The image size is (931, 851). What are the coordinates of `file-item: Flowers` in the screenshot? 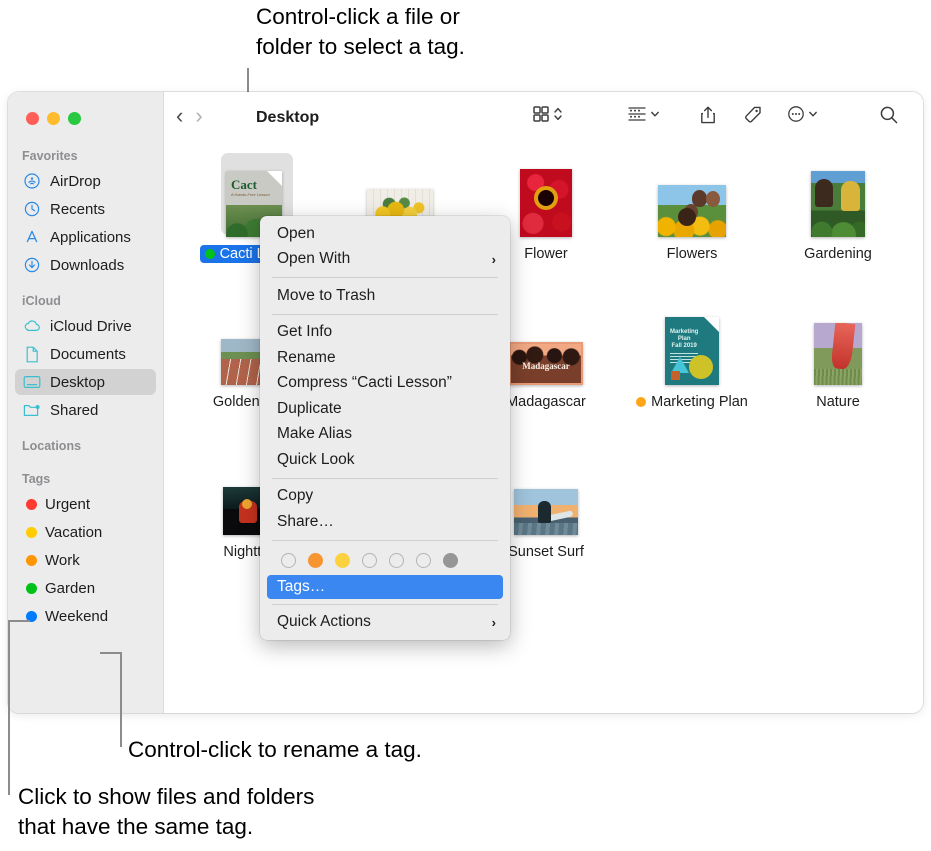 It's located at (692, 208).